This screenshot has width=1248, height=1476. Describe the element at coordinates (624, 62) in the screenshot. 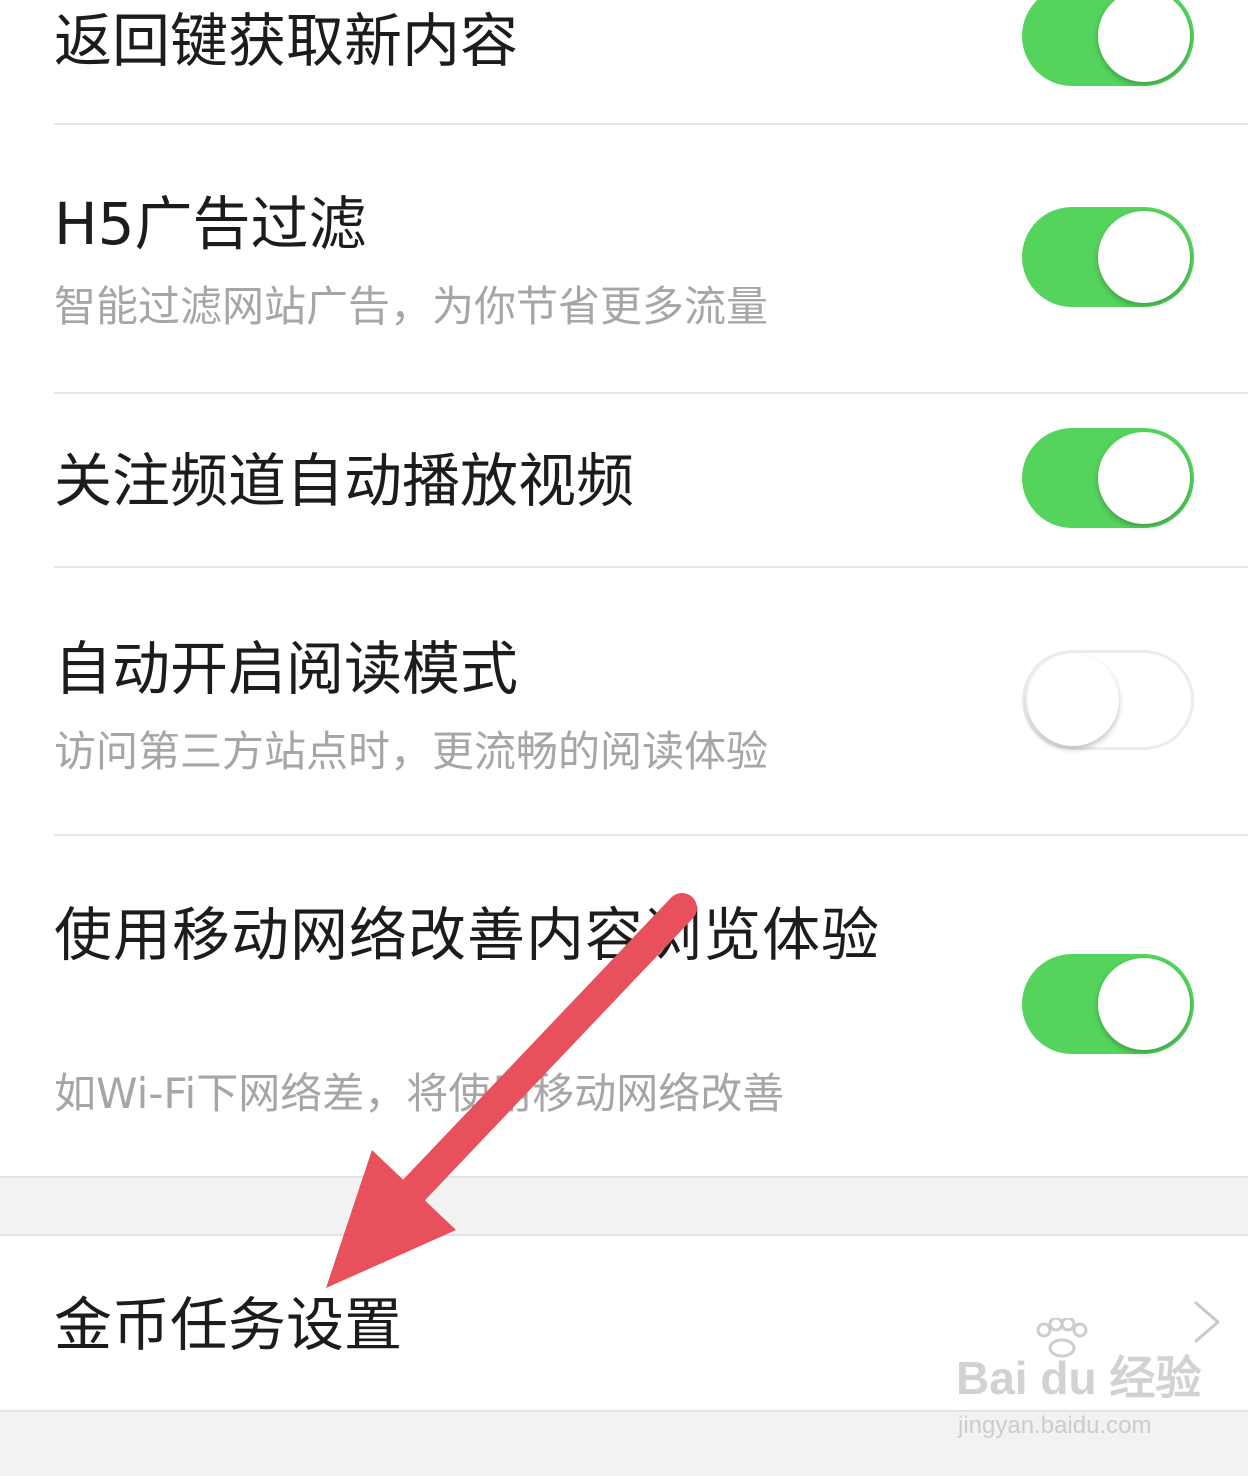

I see `setting-row-back-key-refresh: 返回键获取新内容` at that location.